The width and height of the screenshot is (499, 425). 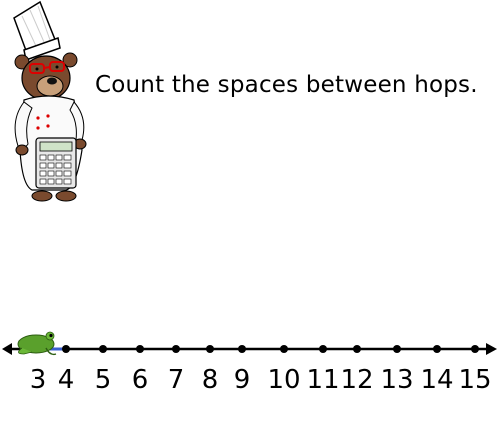 I want to click on calculator-icon, so click(x=56, y=163).